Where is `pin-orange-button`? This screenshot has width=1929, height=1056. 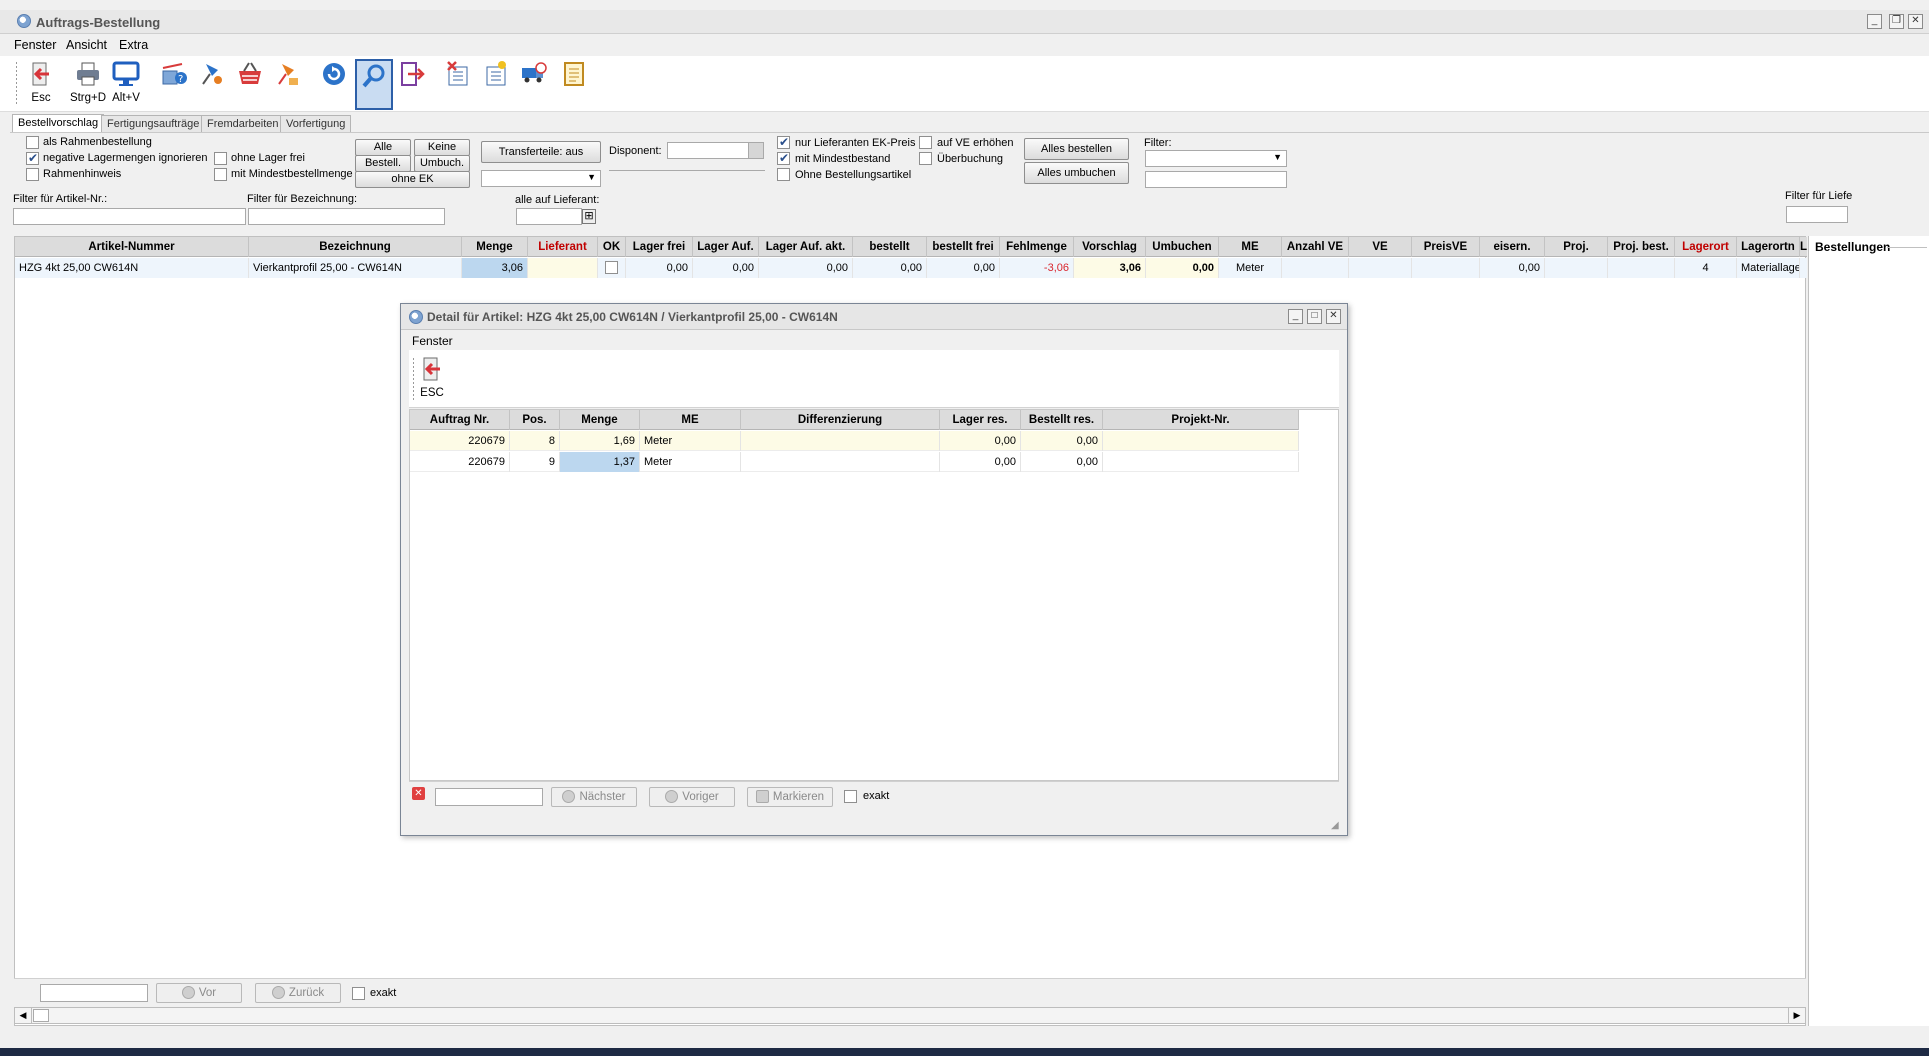
pin-orange-button is located at coordinates (288, 83).